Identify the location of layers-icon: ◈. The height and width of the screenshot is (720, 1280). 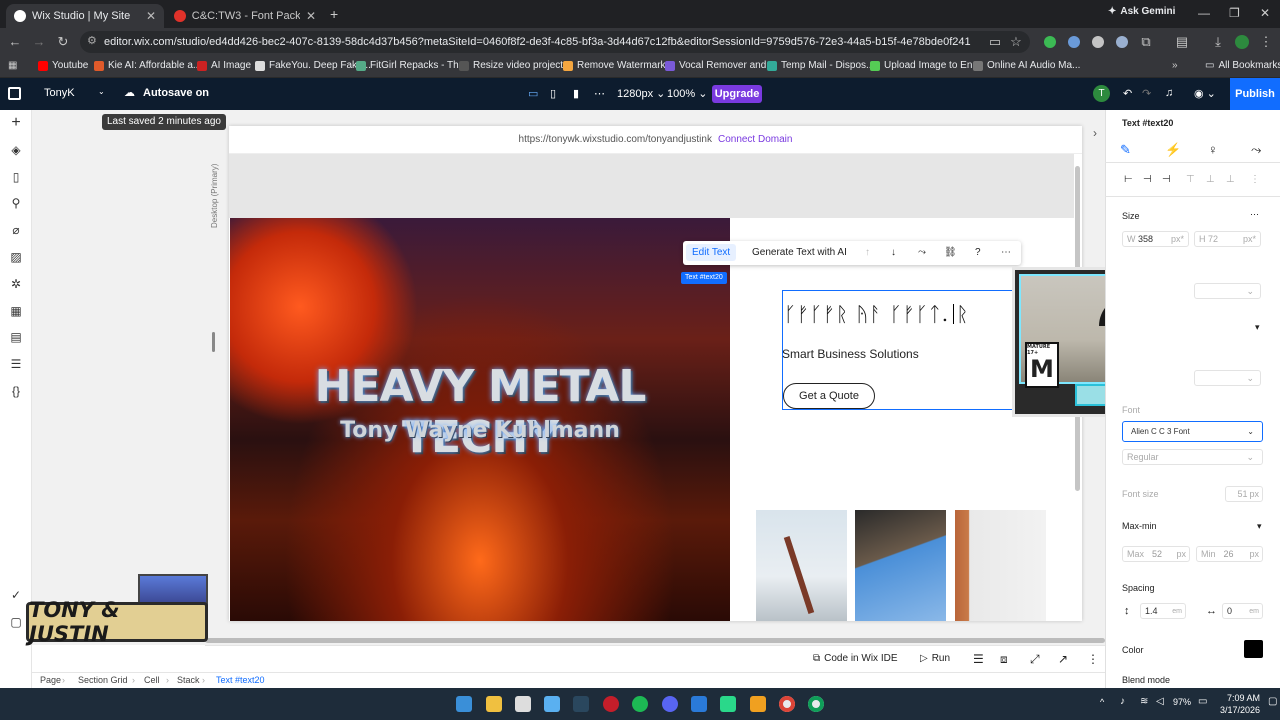
(16, 150).